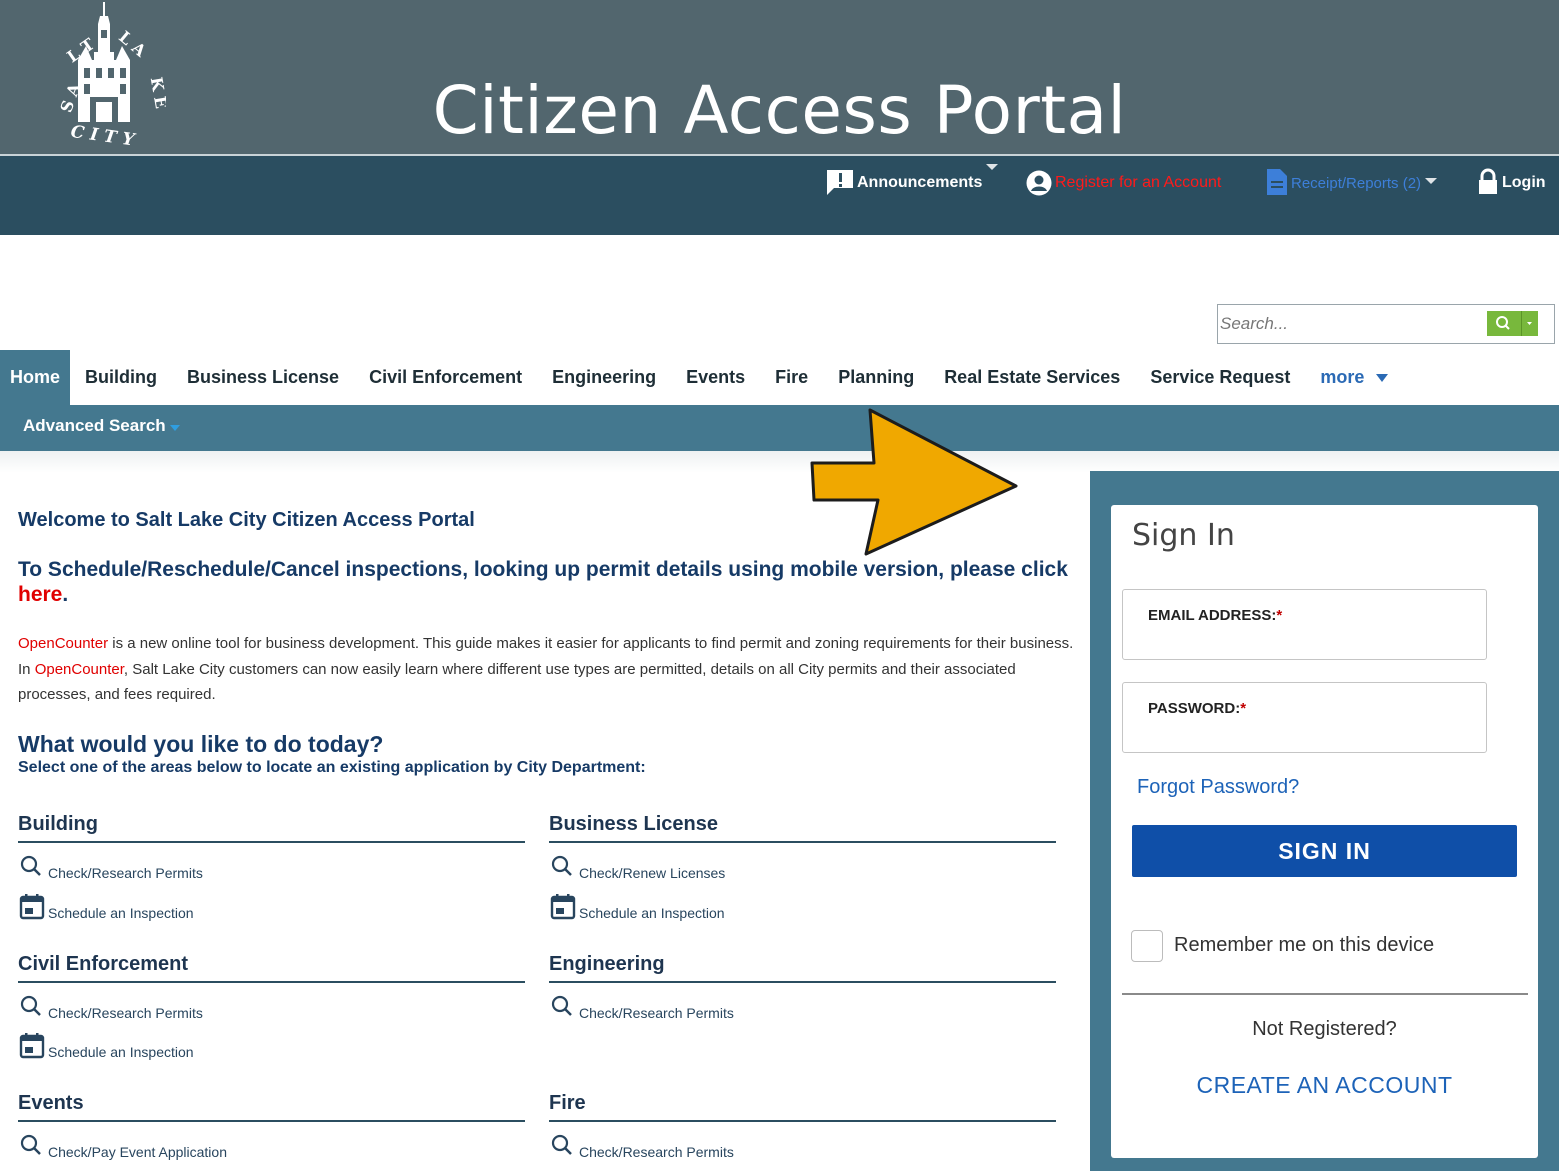 This screenshot has height=1171, width=1559. Describe the element at coordinates (840, 182) in the screenshot. I see `announcement-icon` at that location.